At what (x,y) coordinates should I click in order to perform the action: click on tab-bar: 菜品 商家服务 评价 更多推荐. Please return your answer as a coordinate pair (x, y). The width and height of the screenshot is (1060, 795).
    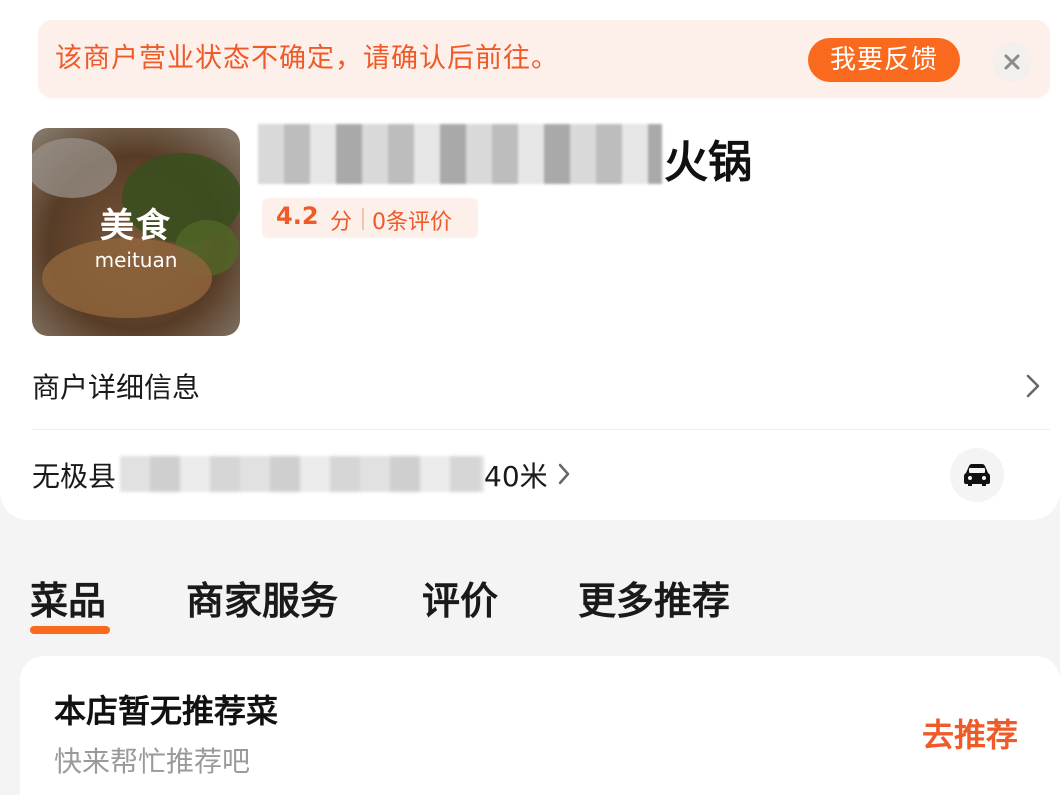
    Looking at the image, I should click on (530, 605).